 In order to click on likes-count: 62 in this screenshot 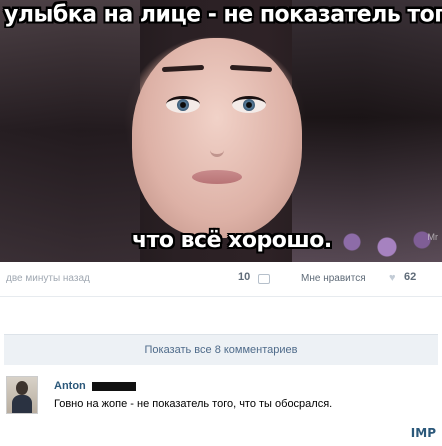, I will do `click(410, 277)`.